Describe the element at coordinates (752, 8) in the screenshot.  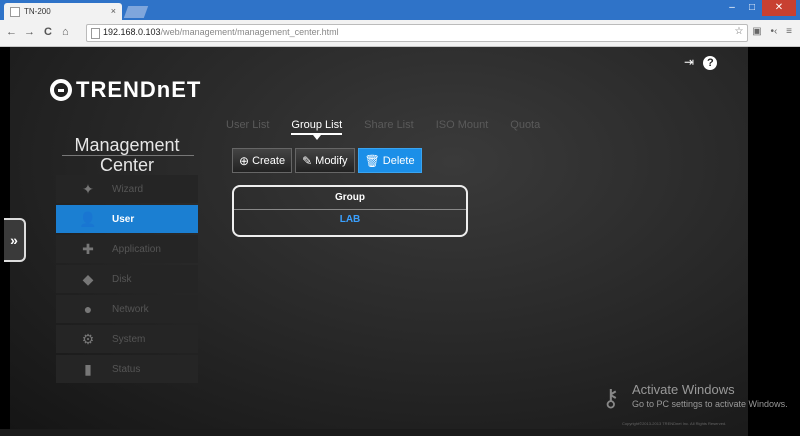
I see `maximize-button: □` at that location.